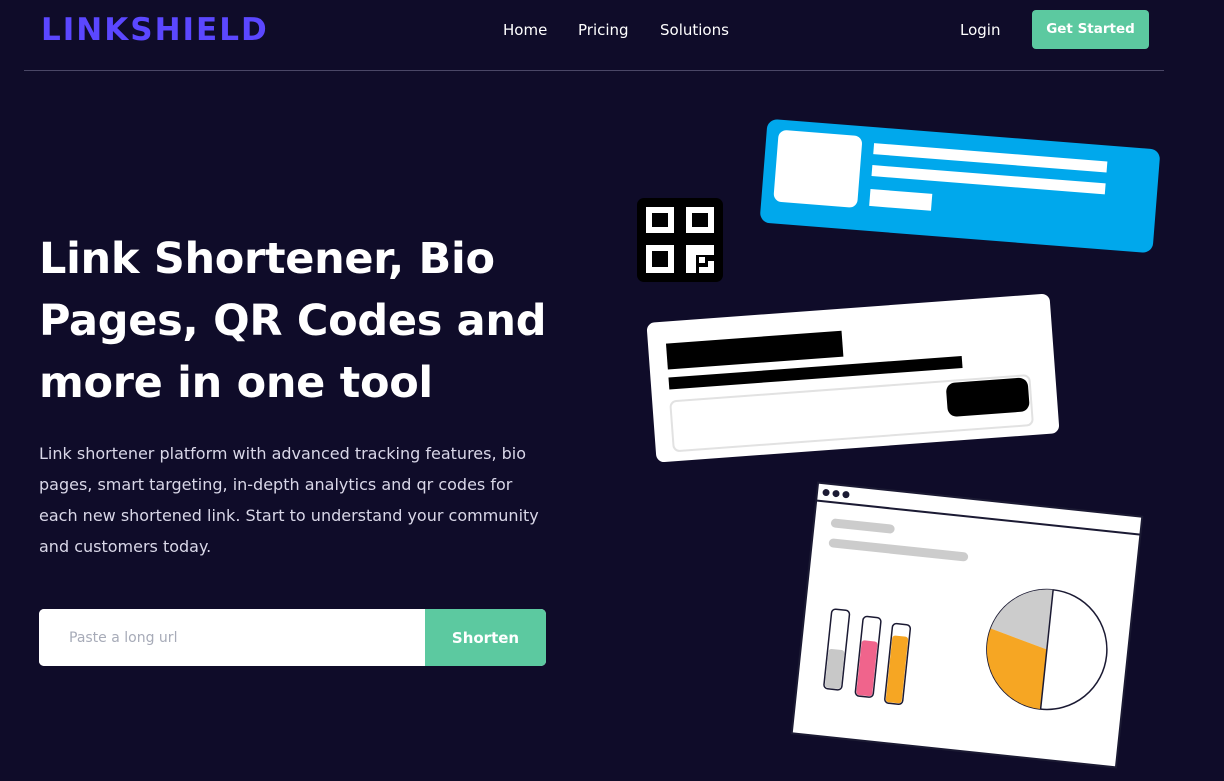 This screenshot has height=781, width=1224. Describe the element at coordinates (967, 625) in the screenshot. I see `analytics-window-icon` at that location.